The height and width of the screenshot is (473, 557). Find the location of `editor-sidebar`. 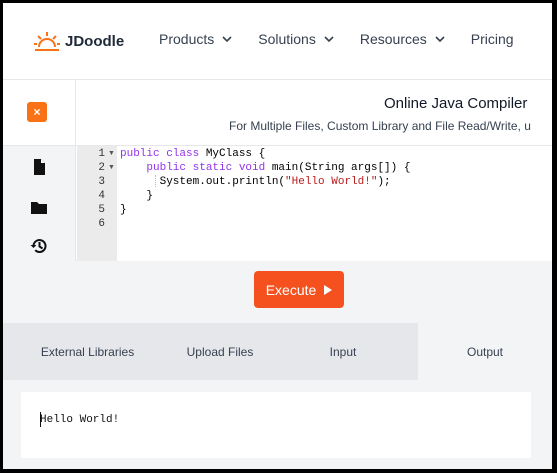

editor-sidebar is located at coordinates (39, 204).